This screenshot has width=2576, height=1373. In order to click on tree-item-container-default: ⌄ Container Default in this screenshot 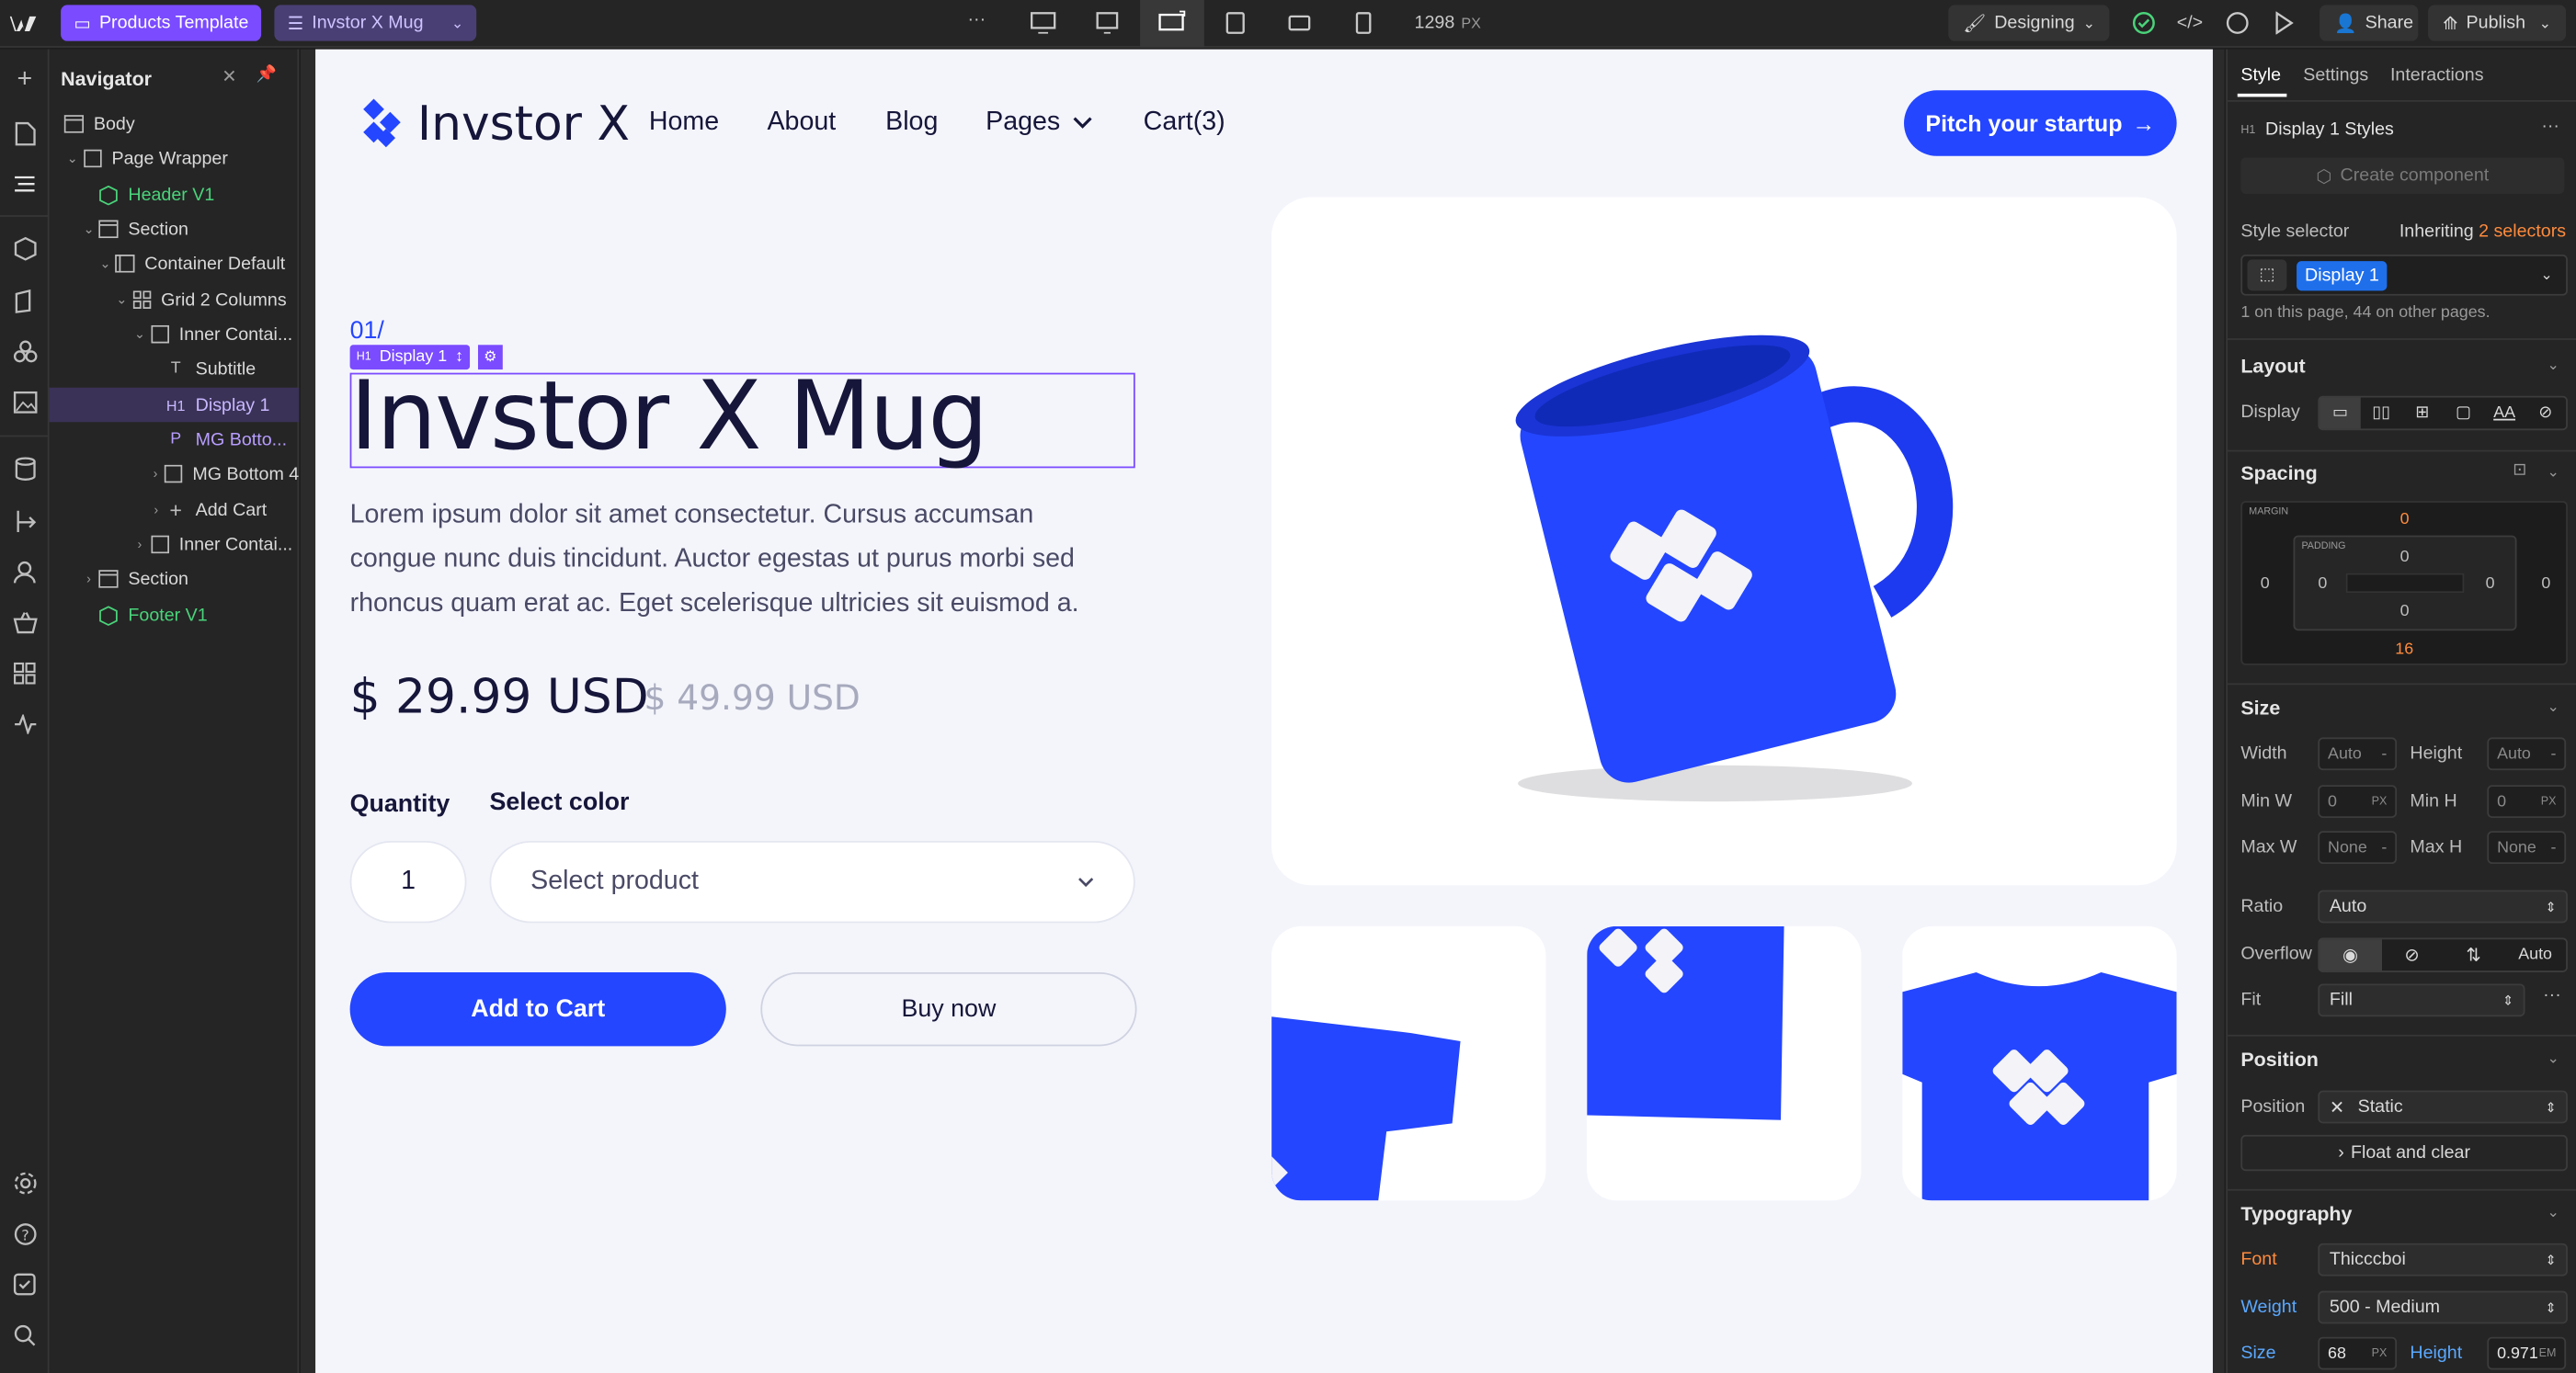, I will do `click(175, 263)`.